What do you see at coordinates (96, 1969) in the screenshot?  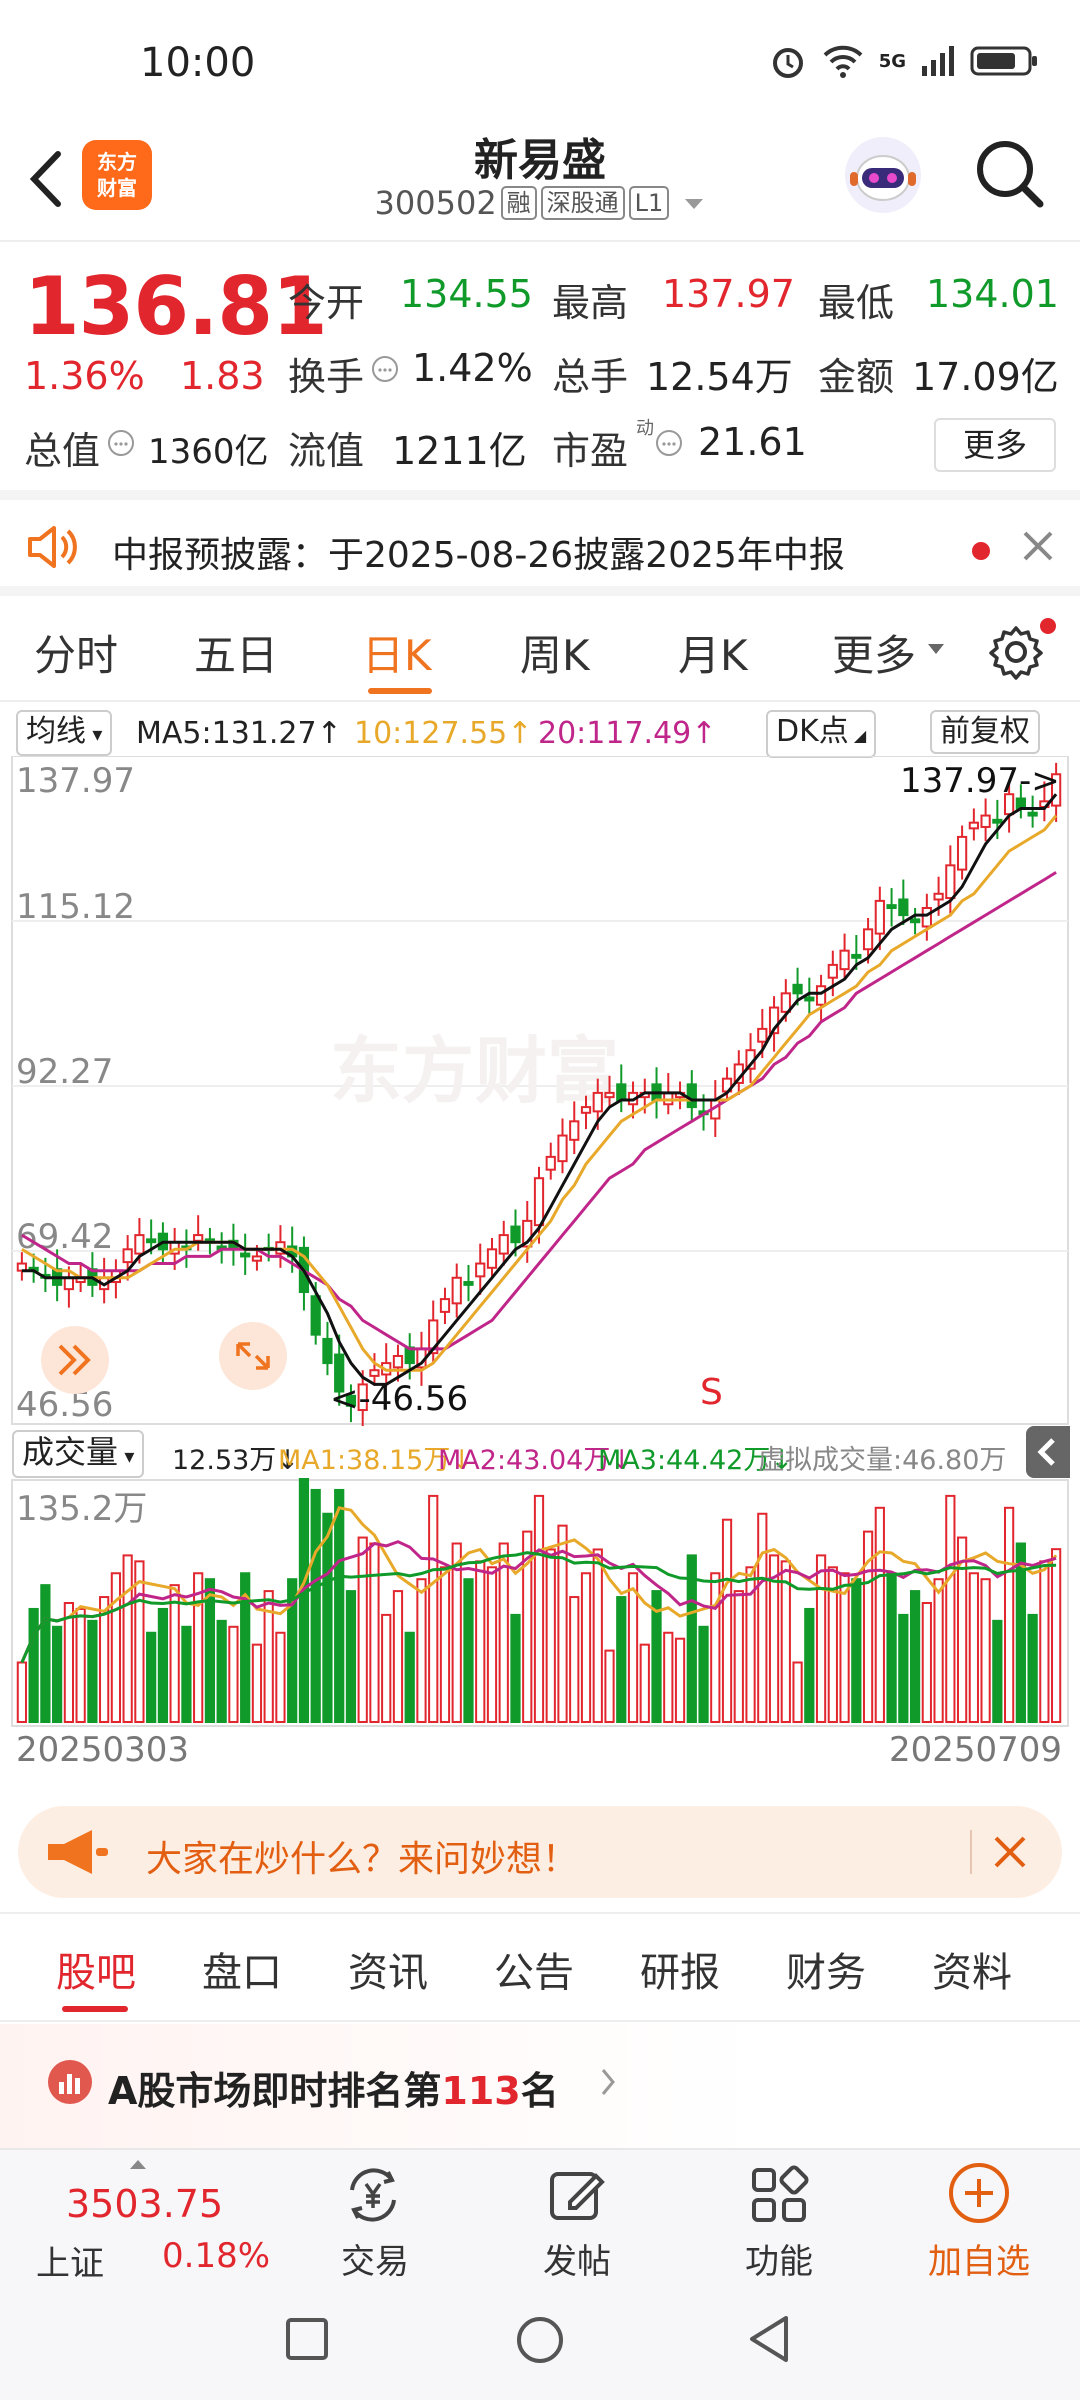 I see `tab-forum: 股吧` at bounding box center [96, 1969].